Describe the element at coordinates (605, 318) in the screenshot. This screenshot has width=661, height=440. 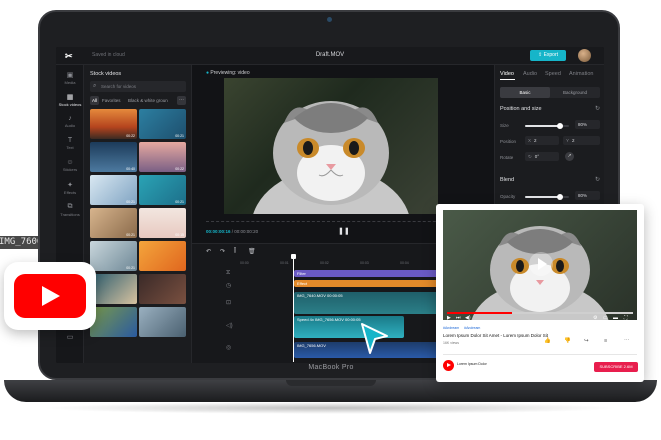
I see `miniplayer-icon: ▭` at that location.